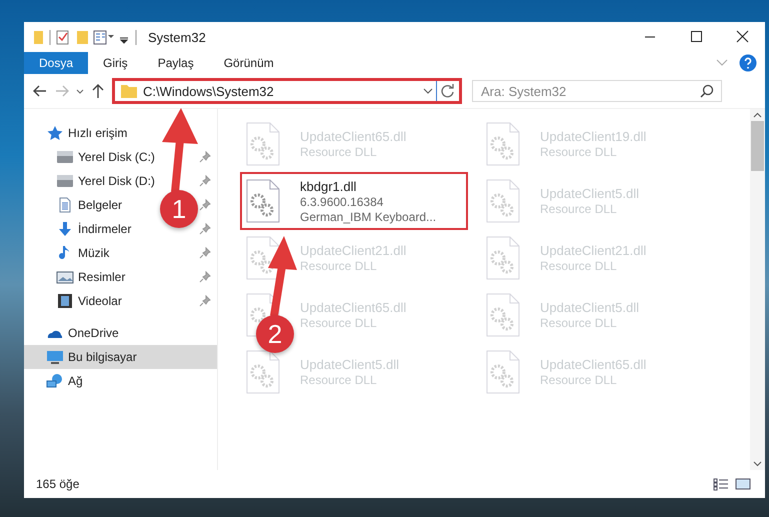 The image size is (769, 517). What do you see at coordinates (91, 157) in the screenshot?
I see `sidebar-item: Yerel Disk (C:)` at bounding box center [91, 157].